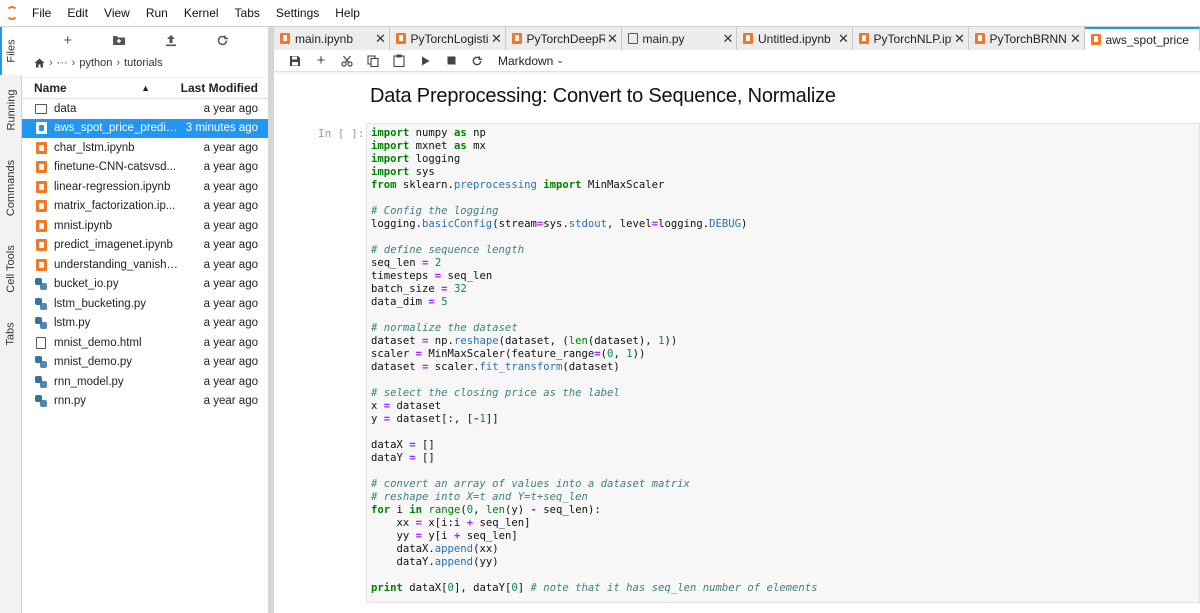 This screenshot has height=613, width=1200. I want to click on refresh-button, so click(222, 40).